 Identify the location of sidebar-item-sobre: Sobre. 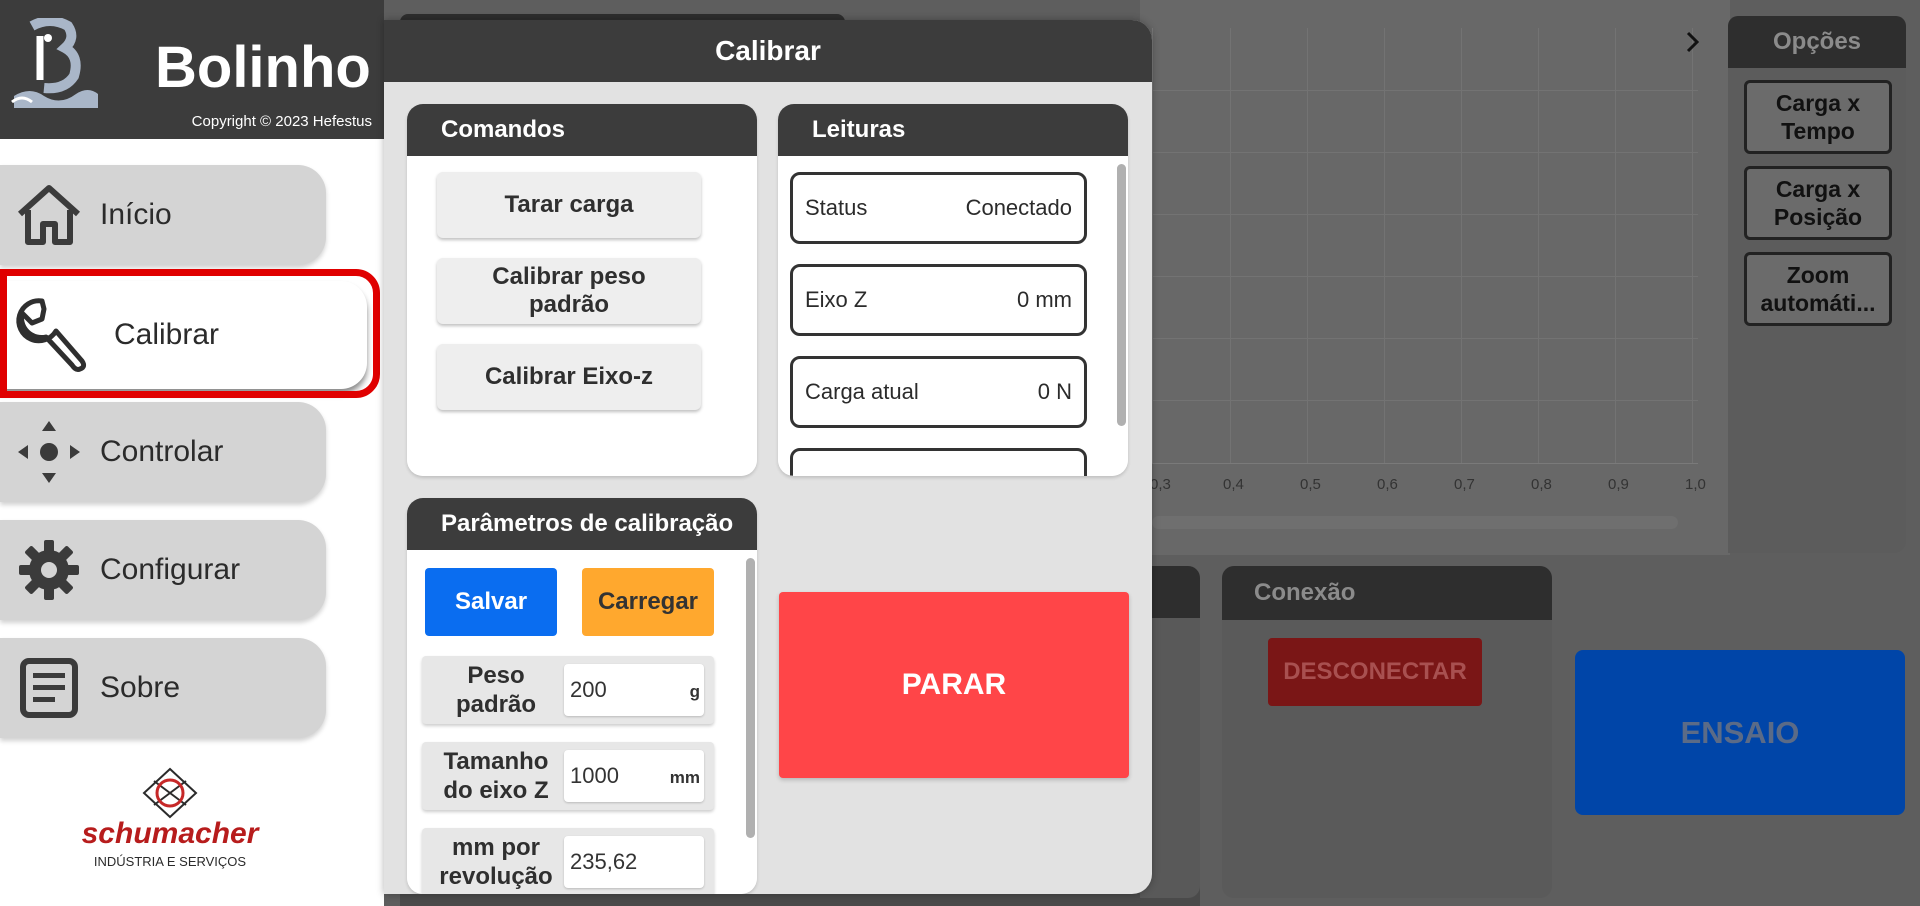
(163, 688).